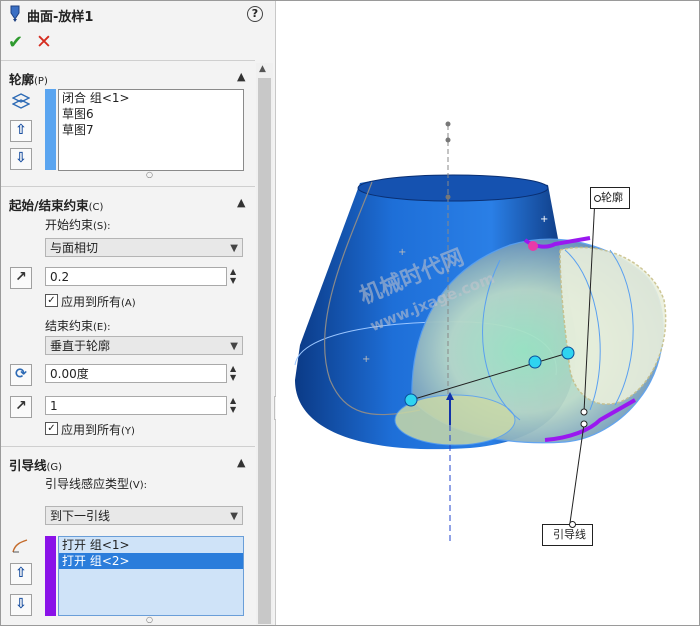  Describe the element at coordinates (51, 428) in the screenshot. I see `apply-all-end-checkbox: ✓` at that location.